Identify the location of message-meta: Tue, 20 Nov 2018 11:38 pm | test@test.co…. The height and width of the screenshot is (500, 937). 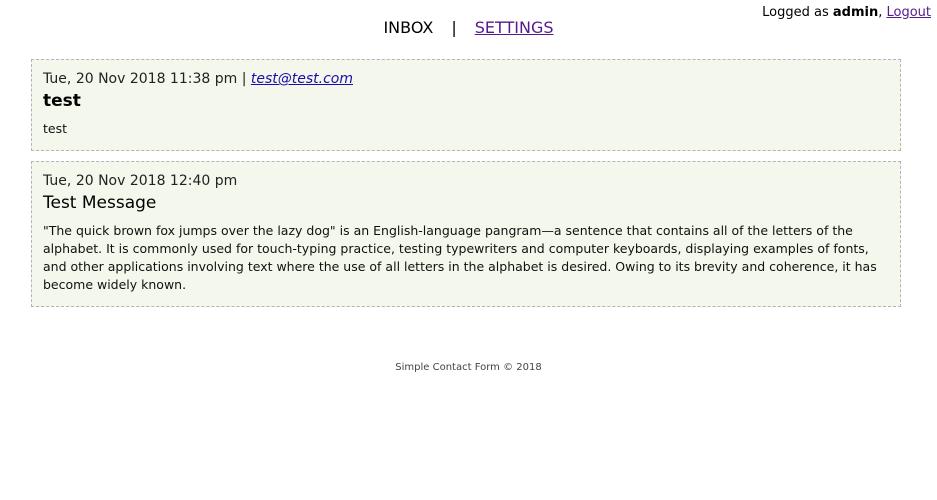
(466, 79).